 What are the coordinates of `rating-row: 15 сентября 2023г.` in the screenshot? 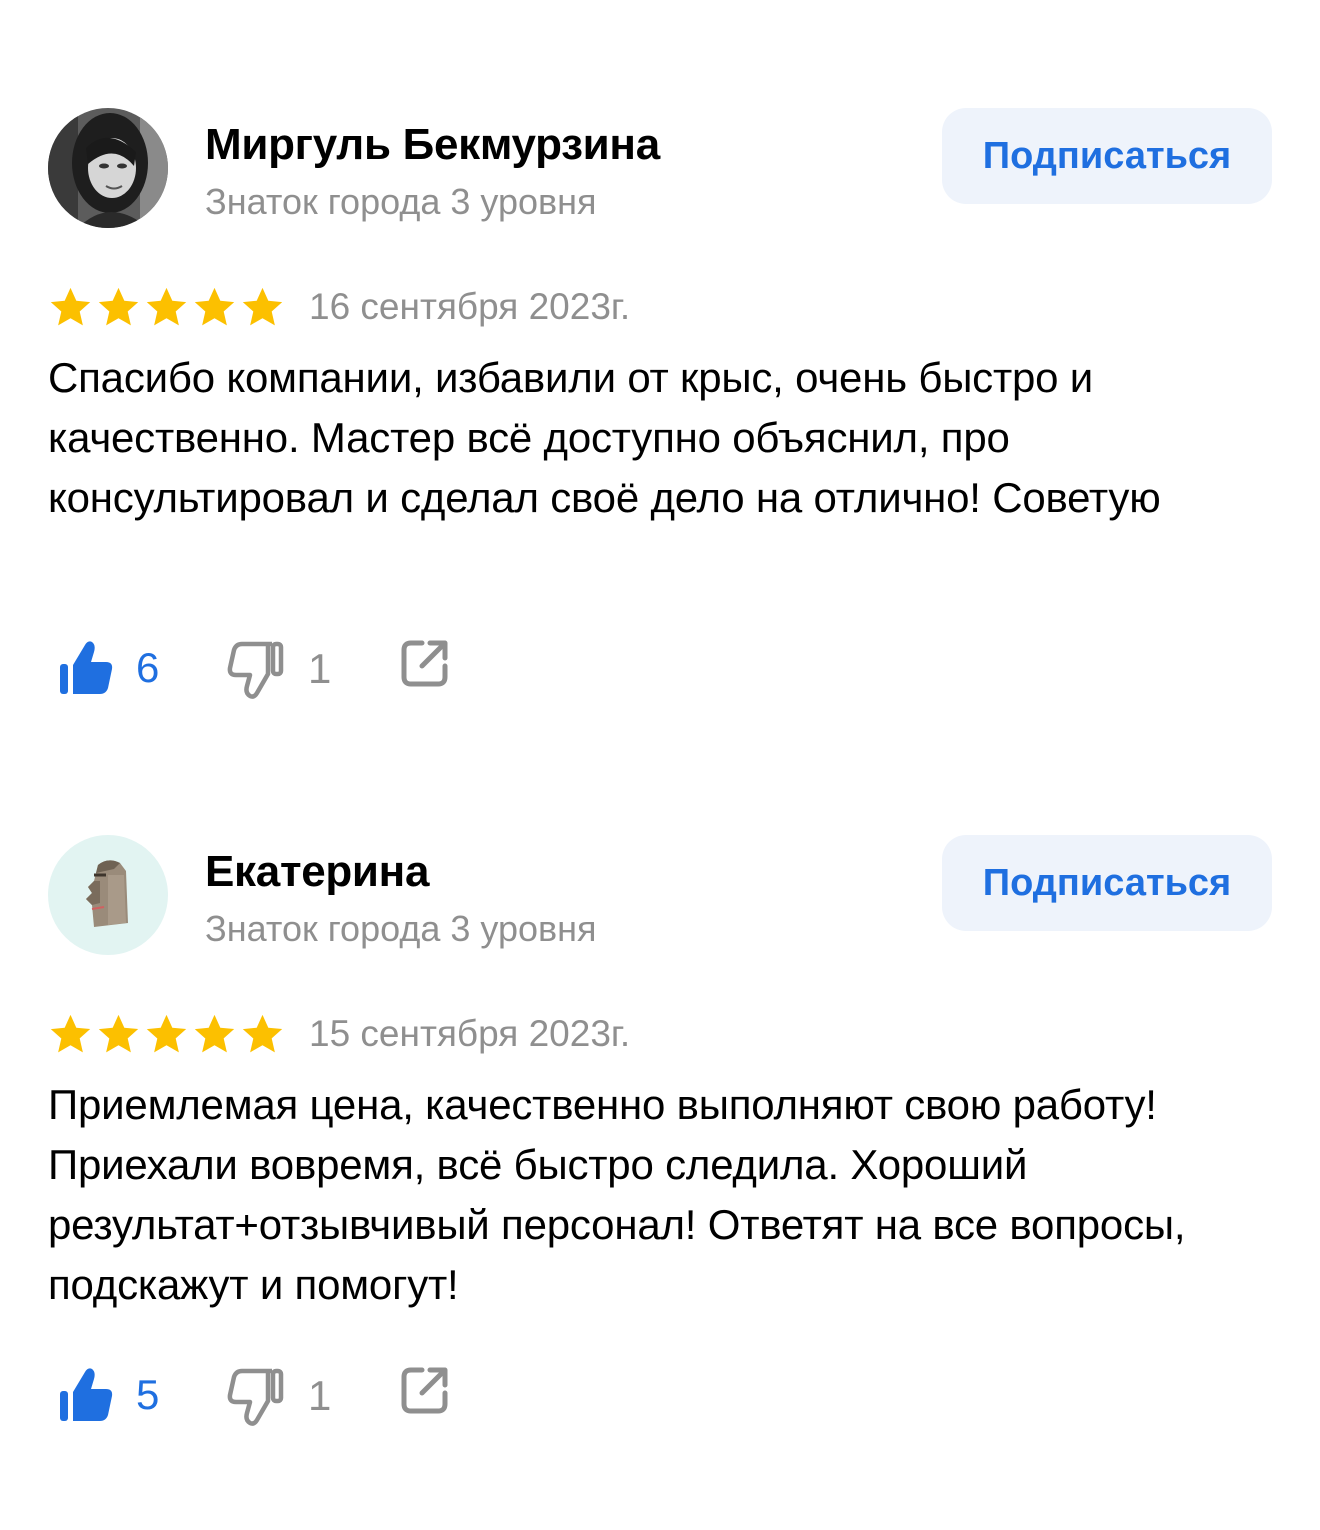 It's located at (339, 1034).